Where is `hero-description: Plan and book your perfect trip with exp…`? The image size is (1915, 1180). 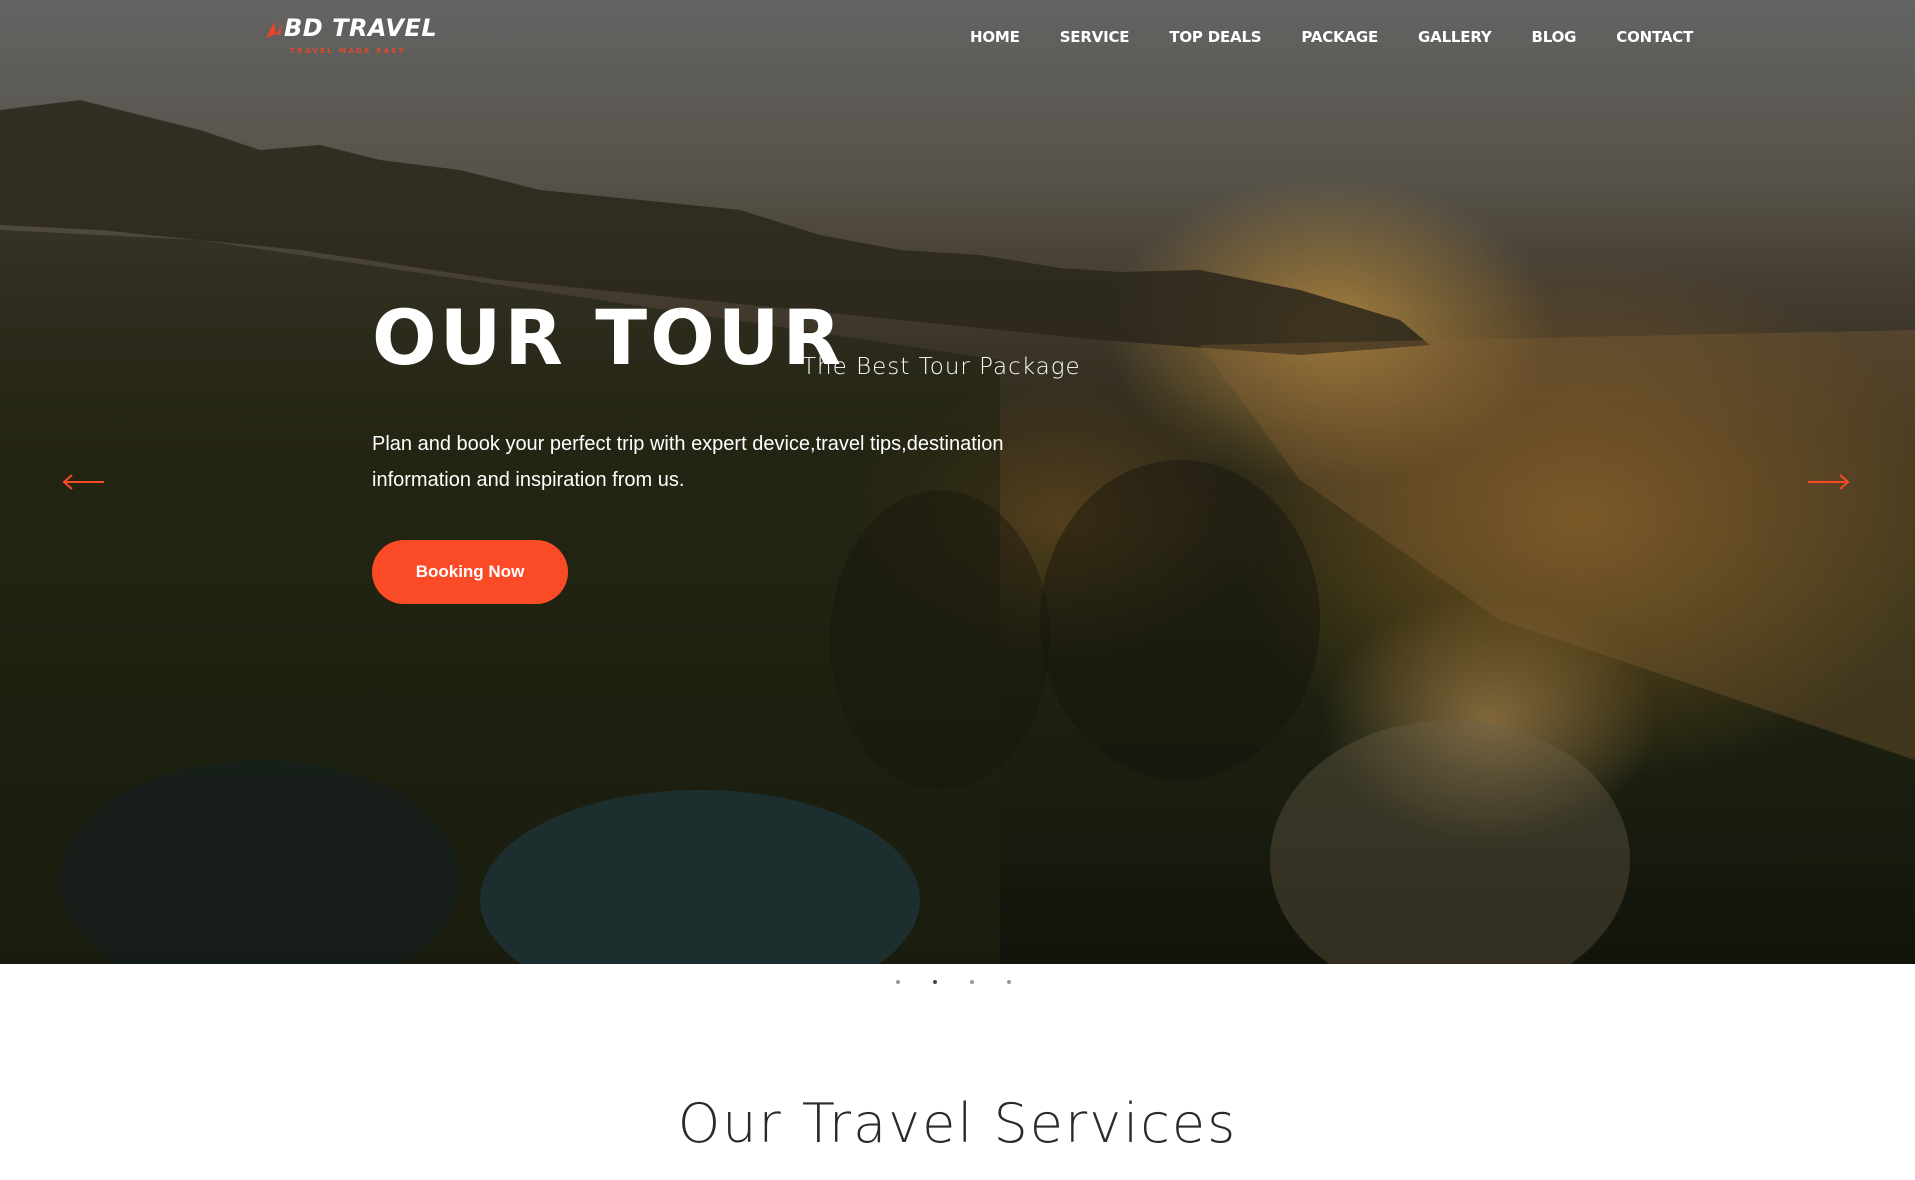 hero-description: Plan and book your perfect trip with exp… is located at coordinates (688, 462).